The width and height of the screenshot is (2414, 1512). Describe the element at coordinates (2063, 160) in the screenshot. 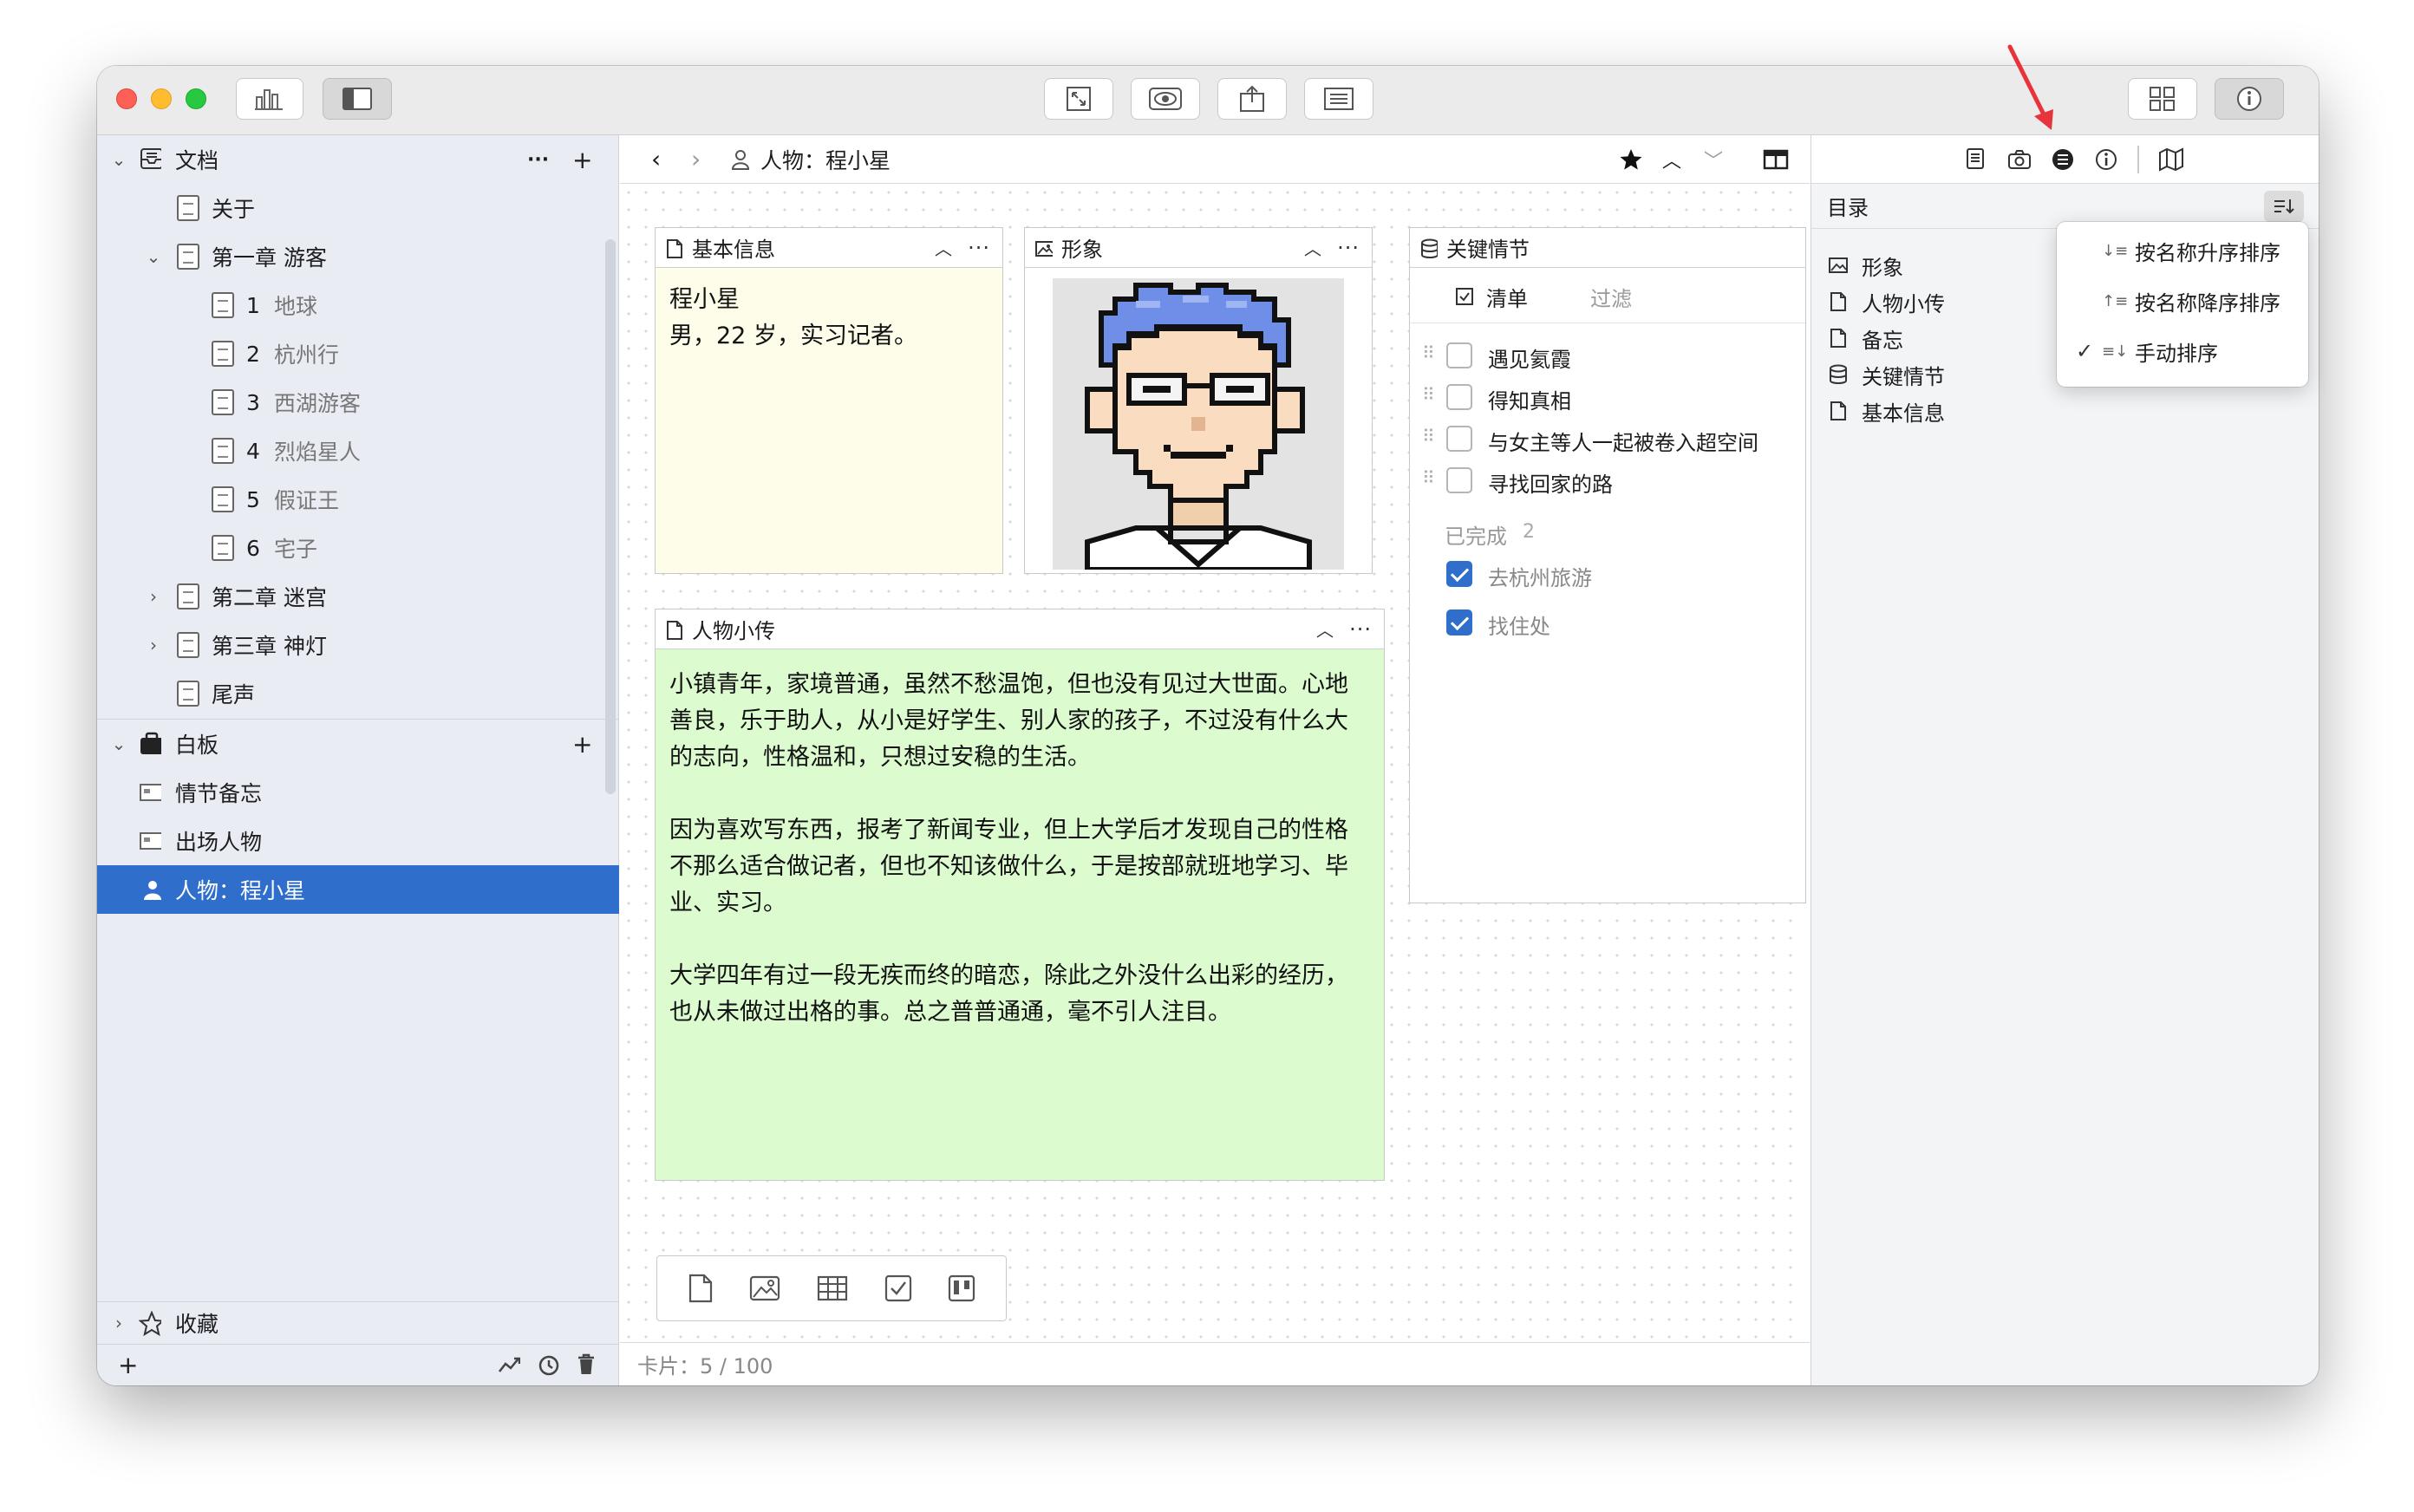

I see `outline-toc-icon` at that location.